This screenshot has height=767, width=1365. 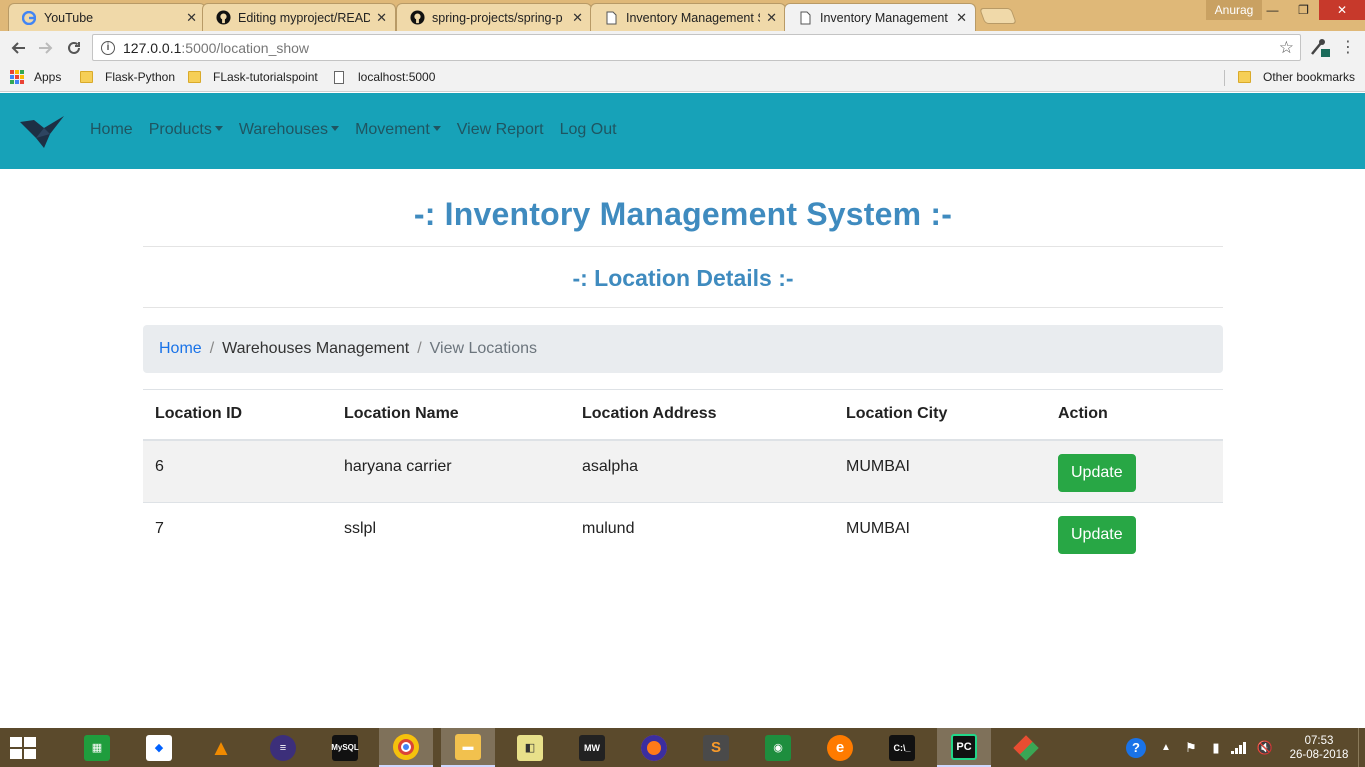 What do you see at coordinates (316, 348) in the screenshot?
I see `breadcrumb-warehouses: Warehouses Management` at bounding box center [316, 348].